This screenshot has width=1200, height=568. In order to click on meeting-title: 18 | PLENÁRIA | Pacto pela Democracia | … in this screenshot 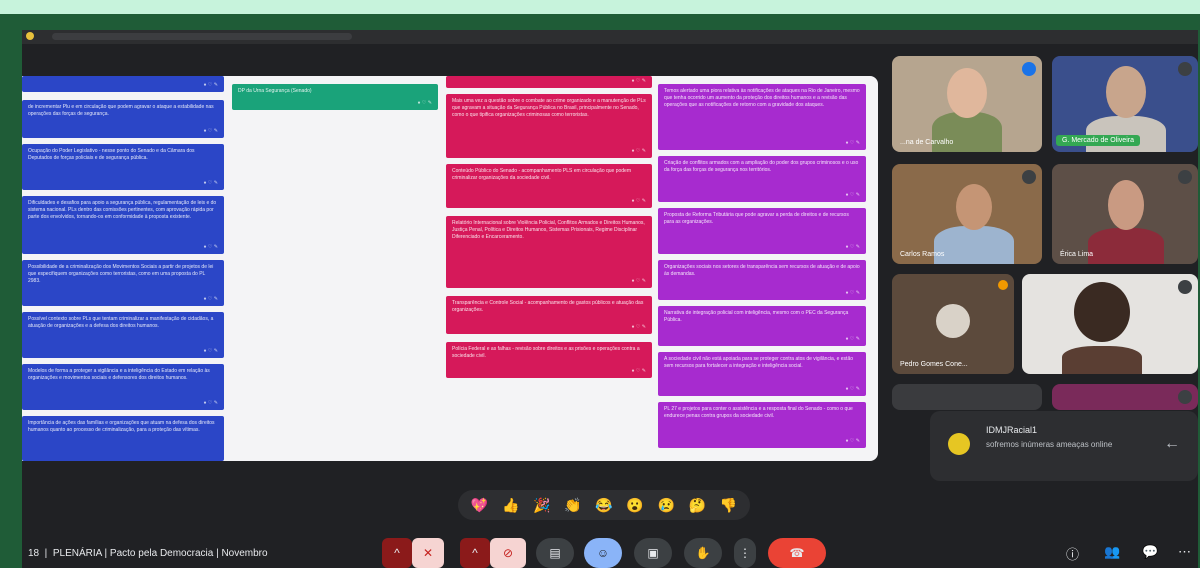, I will do `click(148, 553)`.